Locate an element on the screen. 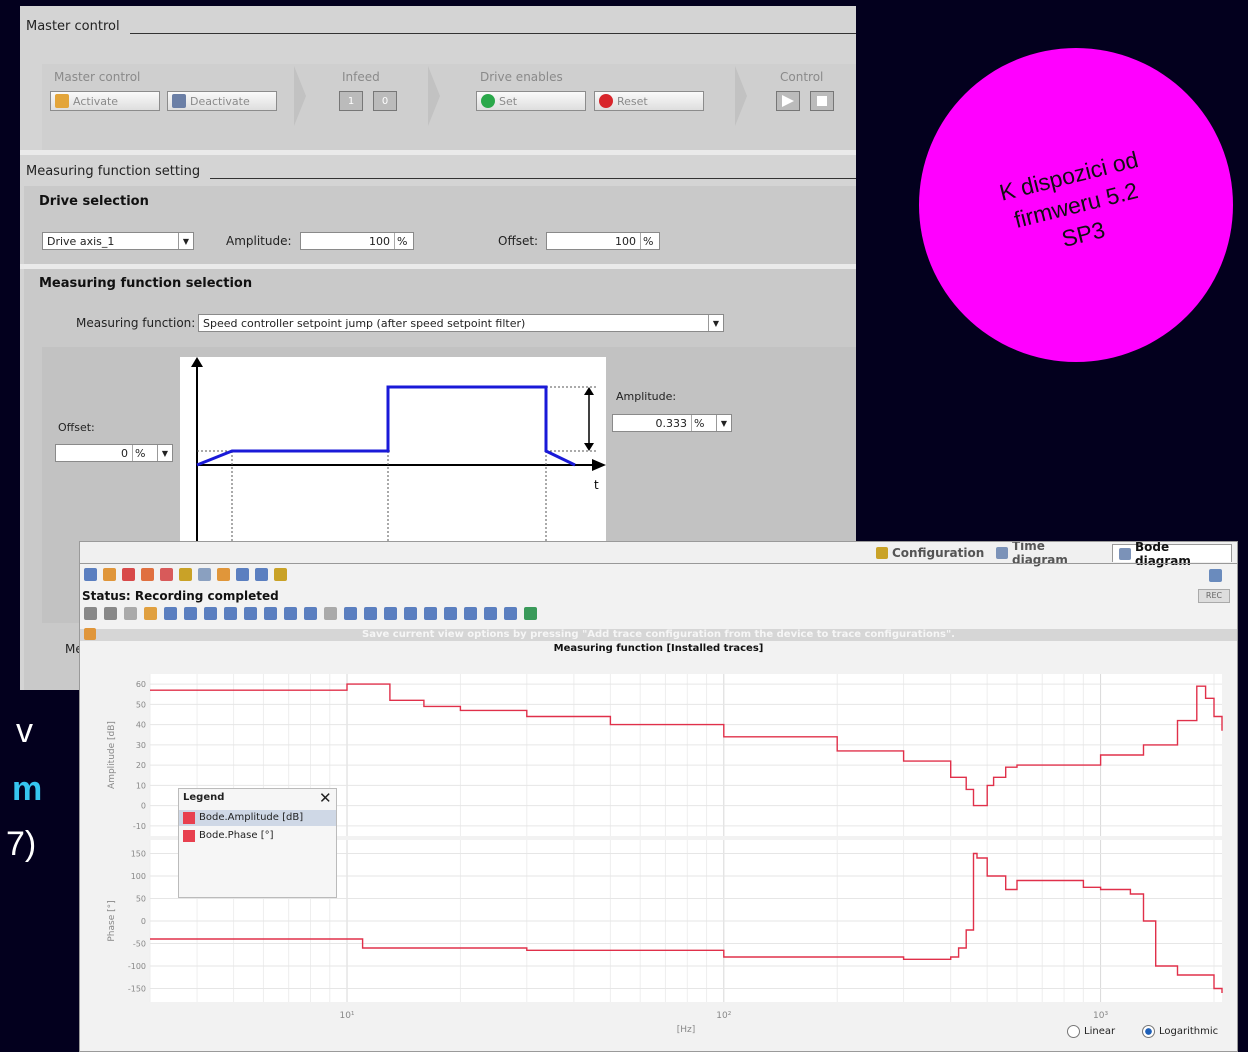  x-circle-icon is located at coordinates (606, 101).